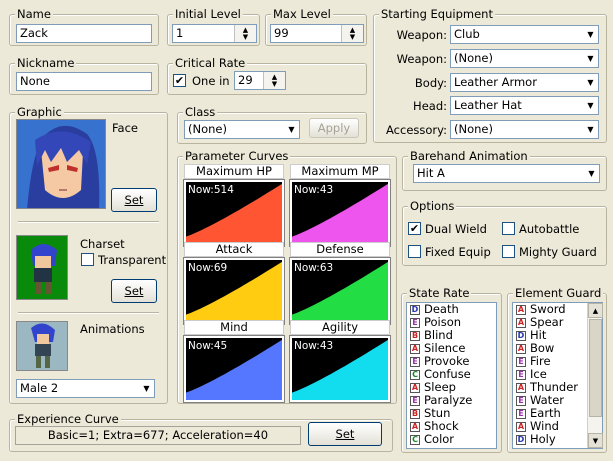  I want to click on state-rate-label: State Rate, so click(439, 293).